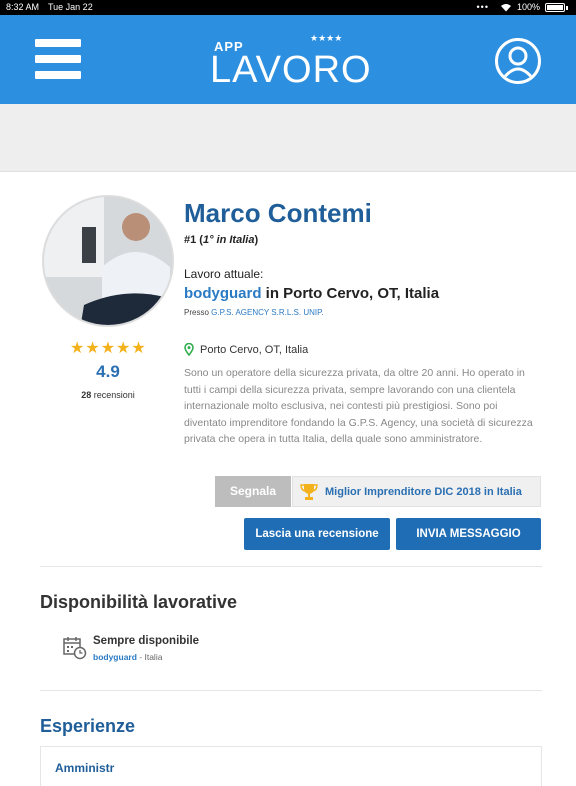 This screenshot has height=786, width=576. Describe the element at coordinates (555, 7) in the screenshot. I see `battery-icon` at that location.